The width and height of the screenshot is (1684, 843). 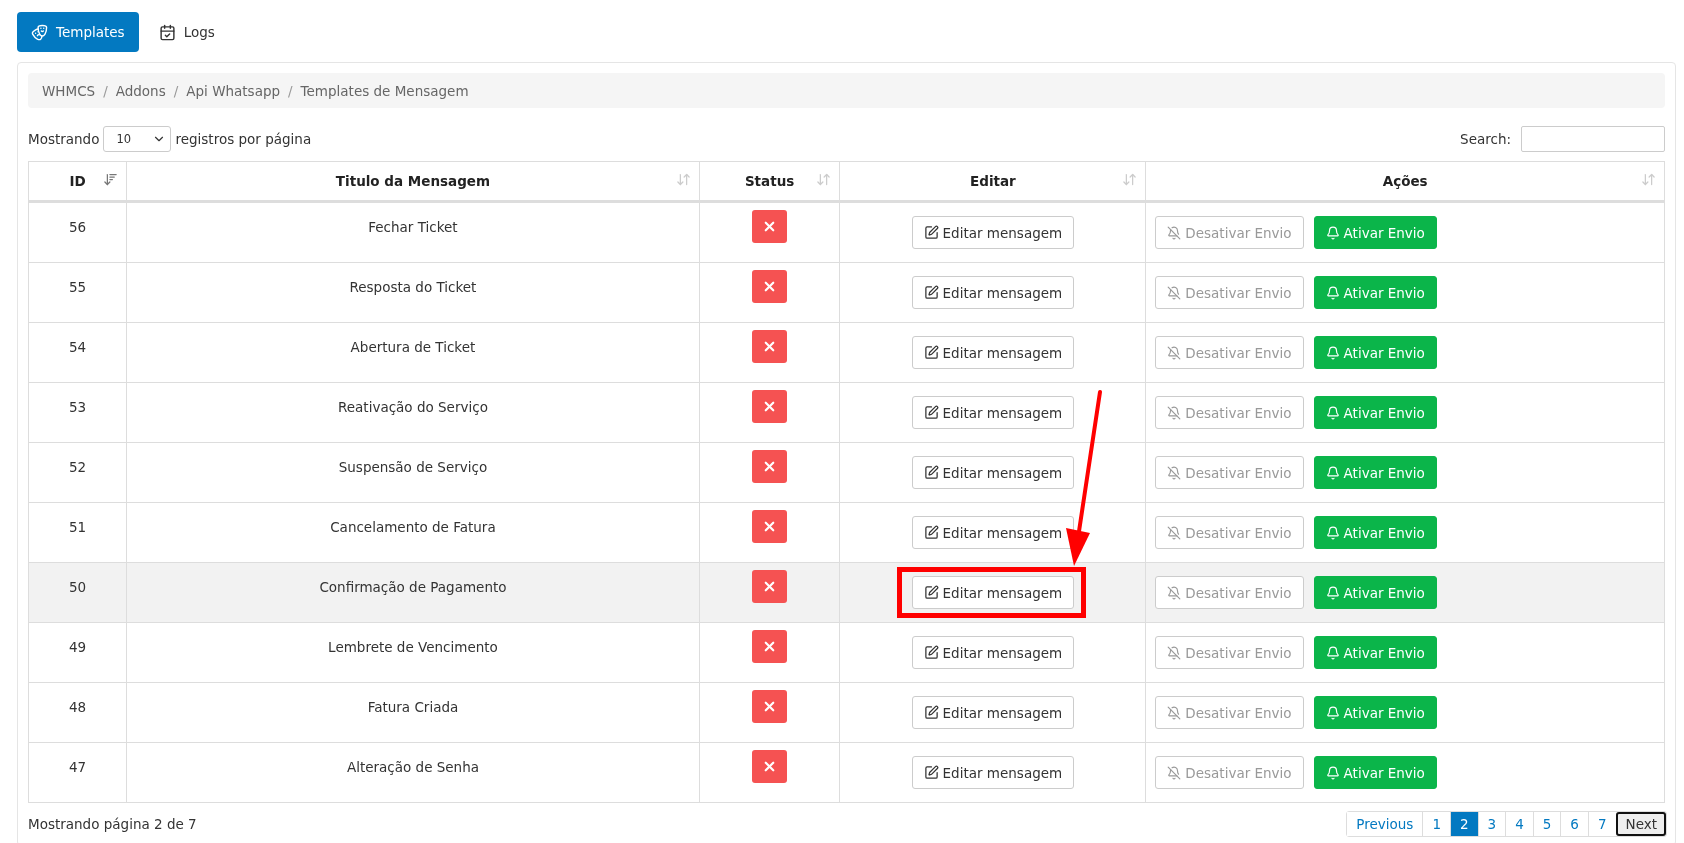 What do you see at coordinates (39, 32) in the screenshot?
I see `masks-icon` at bounding box center [39, 32].